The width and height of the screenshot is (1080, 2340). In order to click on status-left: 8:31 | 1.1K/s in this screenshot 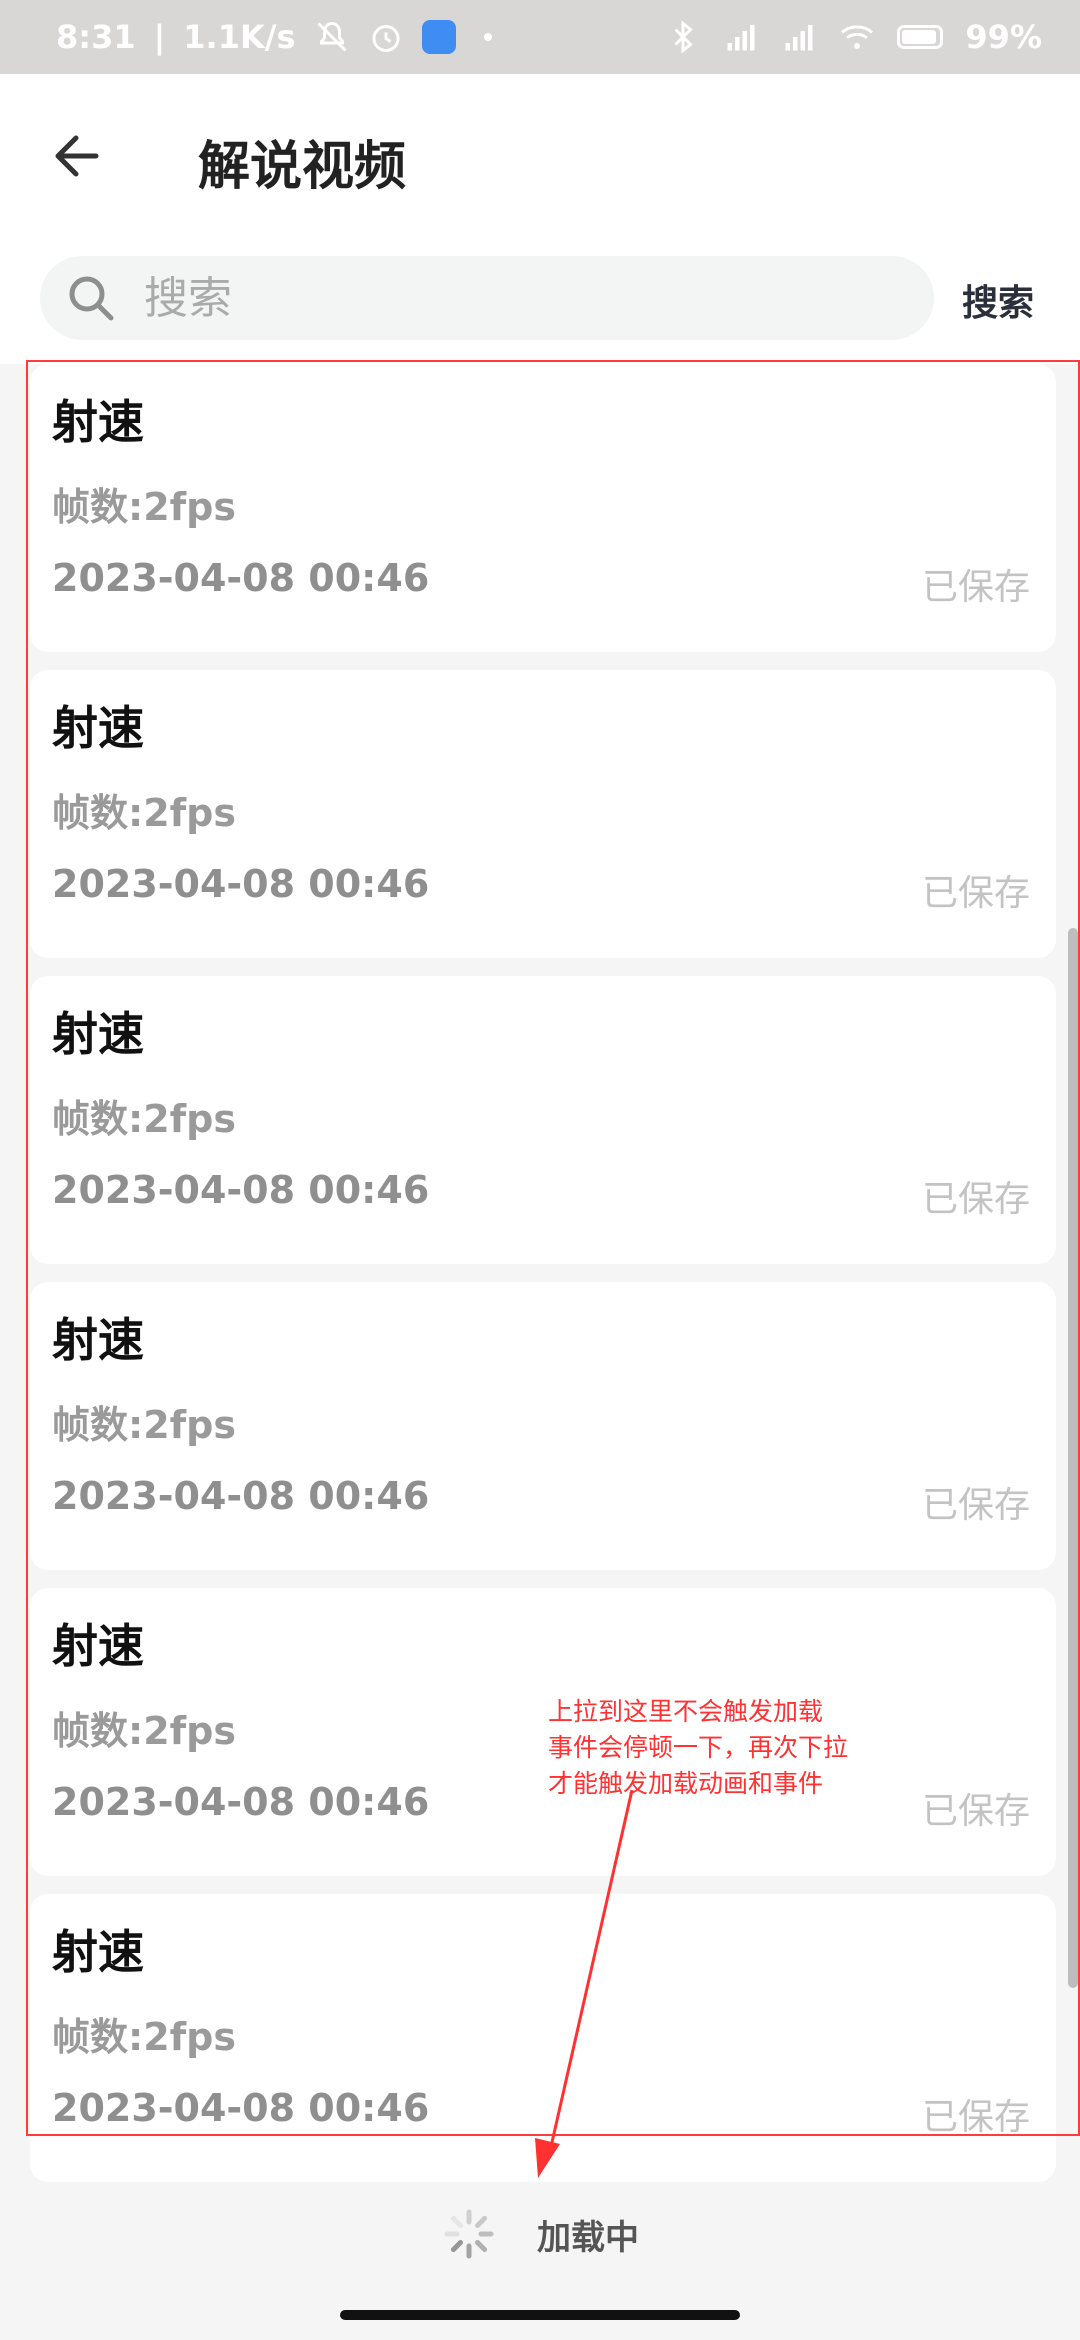, I will do `click(274, 37)`.